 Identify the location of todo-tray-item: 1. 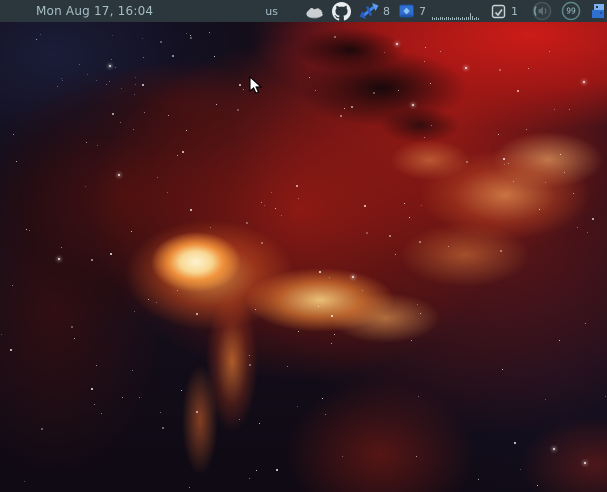
(504, 11).